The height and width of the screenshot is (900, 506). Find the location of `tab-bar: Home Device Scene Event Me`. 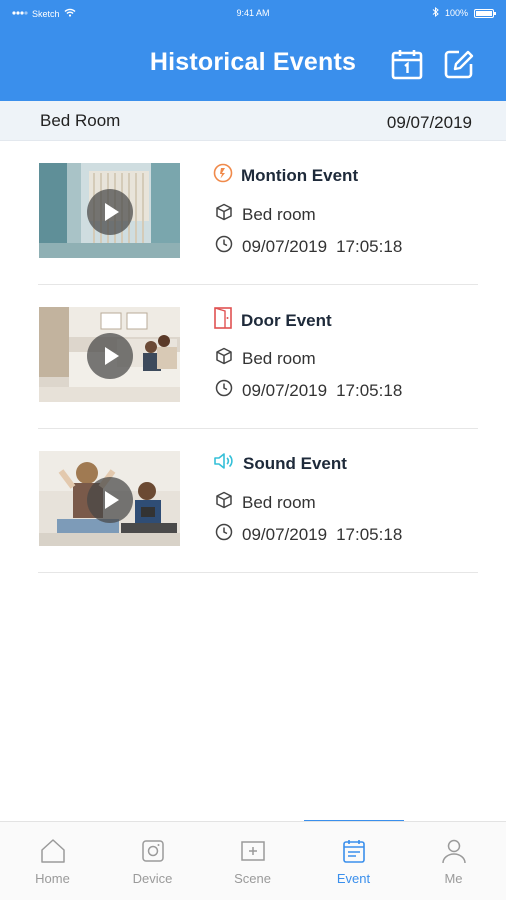

tab-bar: Home Device Scene Event Me is located at coordinates (253, 860).